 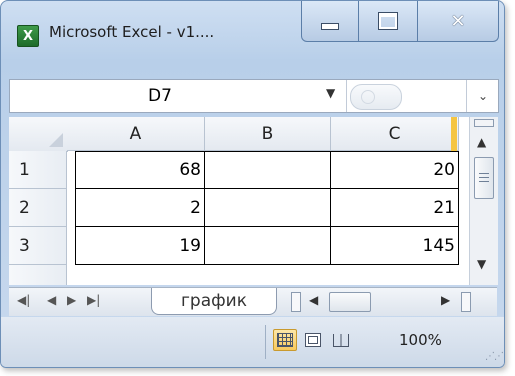 What do you see at coordinates (160, 96) in the screenshot?
I see `name-box-value: D7` at bounding box center [160, 96].